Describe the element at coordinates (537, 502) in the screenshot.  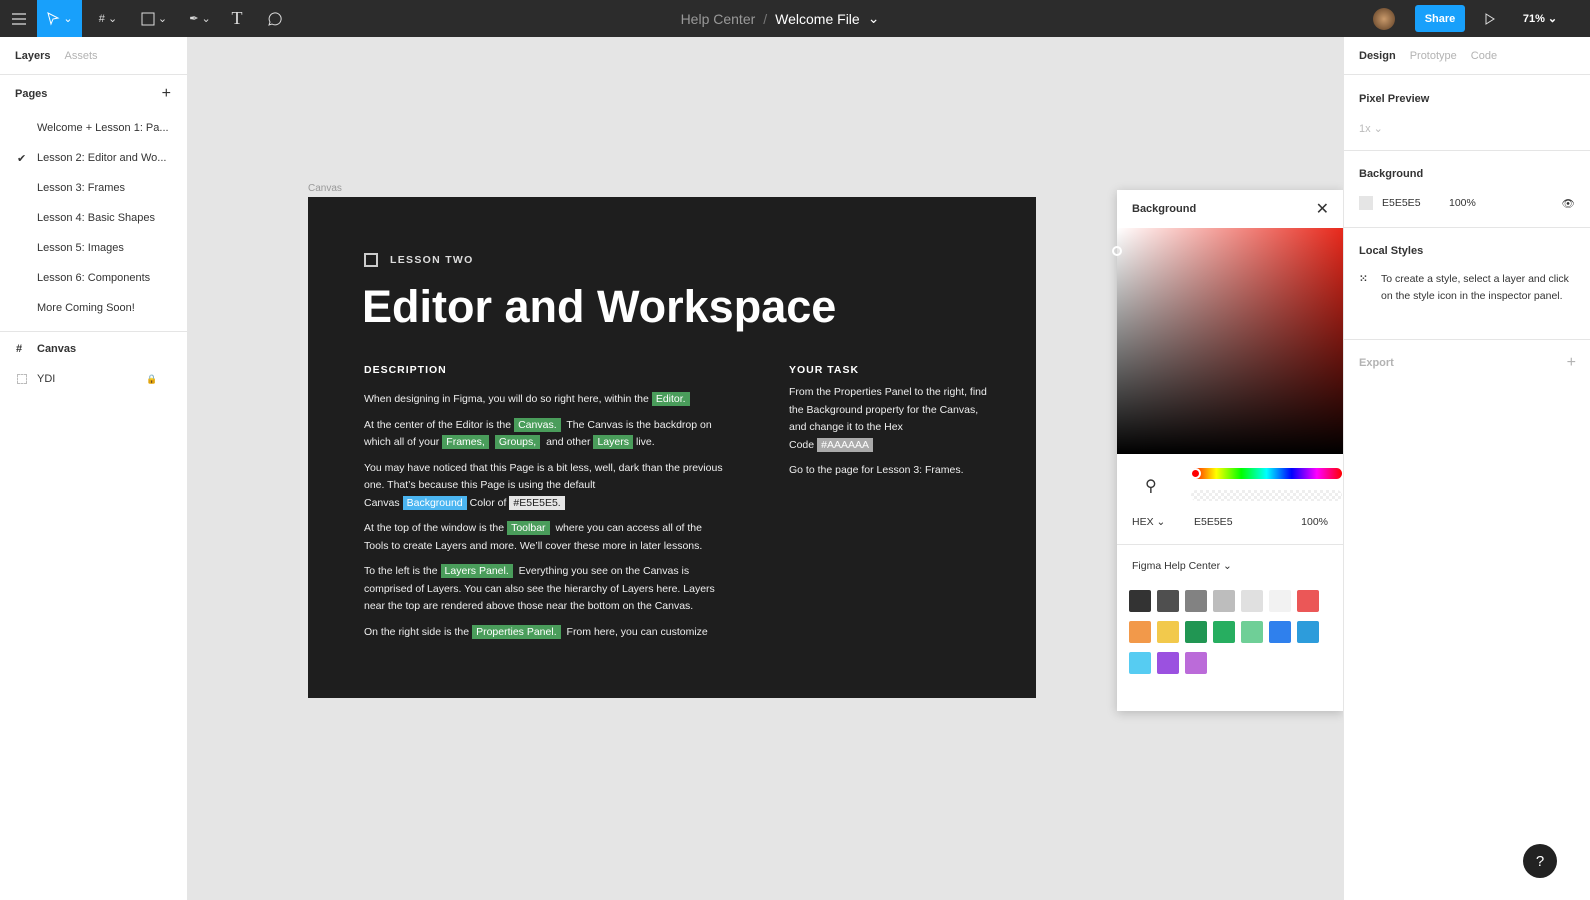
I see `highlight-tag: #E5E5E5.` at that location.